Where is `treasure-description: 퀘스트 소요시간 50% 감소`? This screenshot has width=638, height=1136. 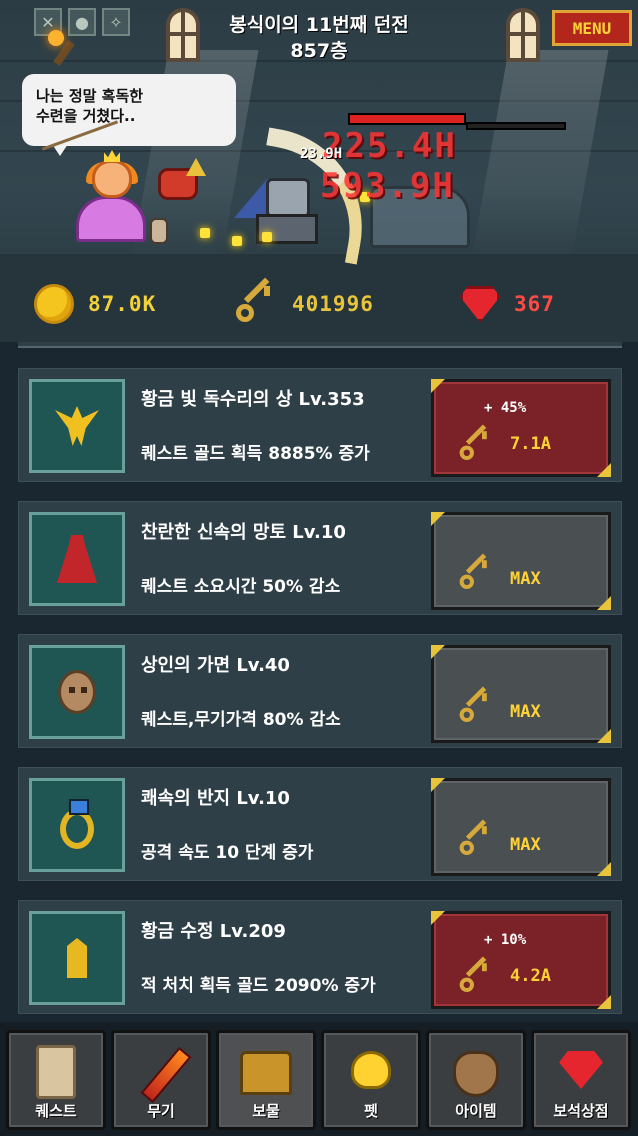
treasure-description: 퀘스트 소요시간 50% 감소 is located at coordinates (241, 587).